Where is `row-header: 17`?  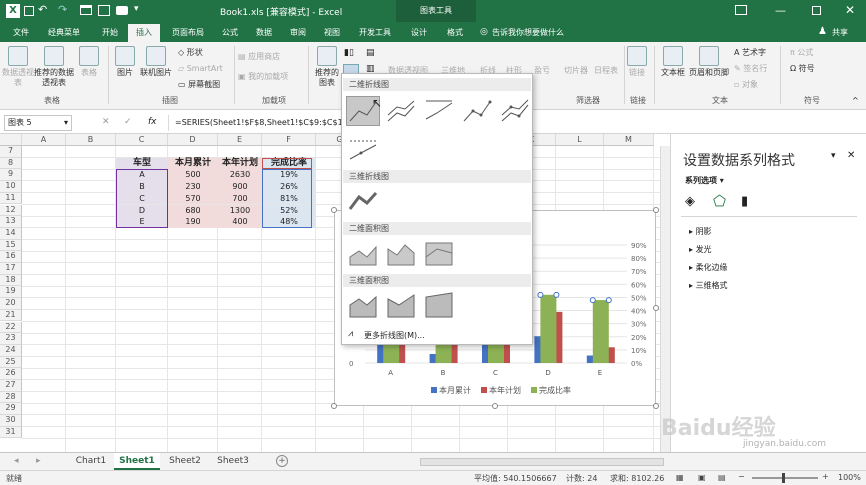
row-header: 17 is located at coordinates (11, 269).